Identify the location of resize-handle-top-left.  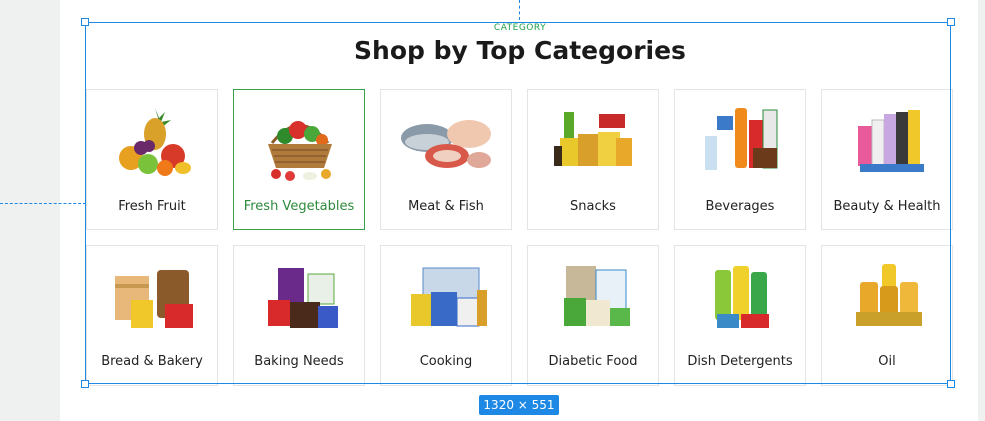
(85, 22).